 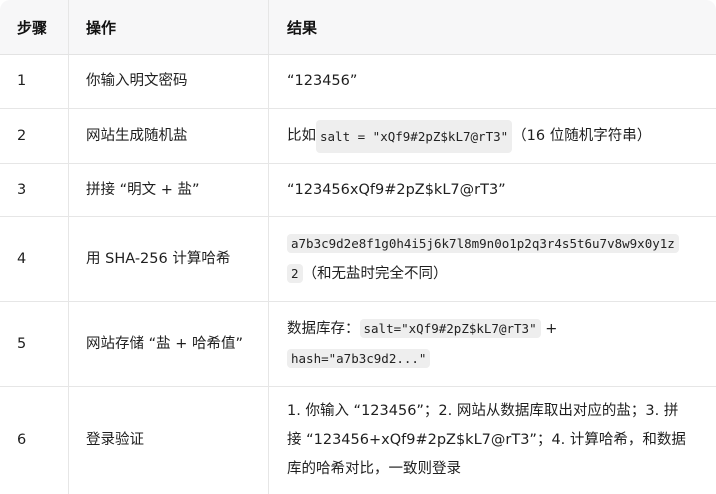 What do you see at coordinates (483, 411) in the screenshot?
I see `result-line: 1. 你输入 “123456”；2. 网站从数据库取出对应的盐；3. 拼` at bounding box center [483, 411].